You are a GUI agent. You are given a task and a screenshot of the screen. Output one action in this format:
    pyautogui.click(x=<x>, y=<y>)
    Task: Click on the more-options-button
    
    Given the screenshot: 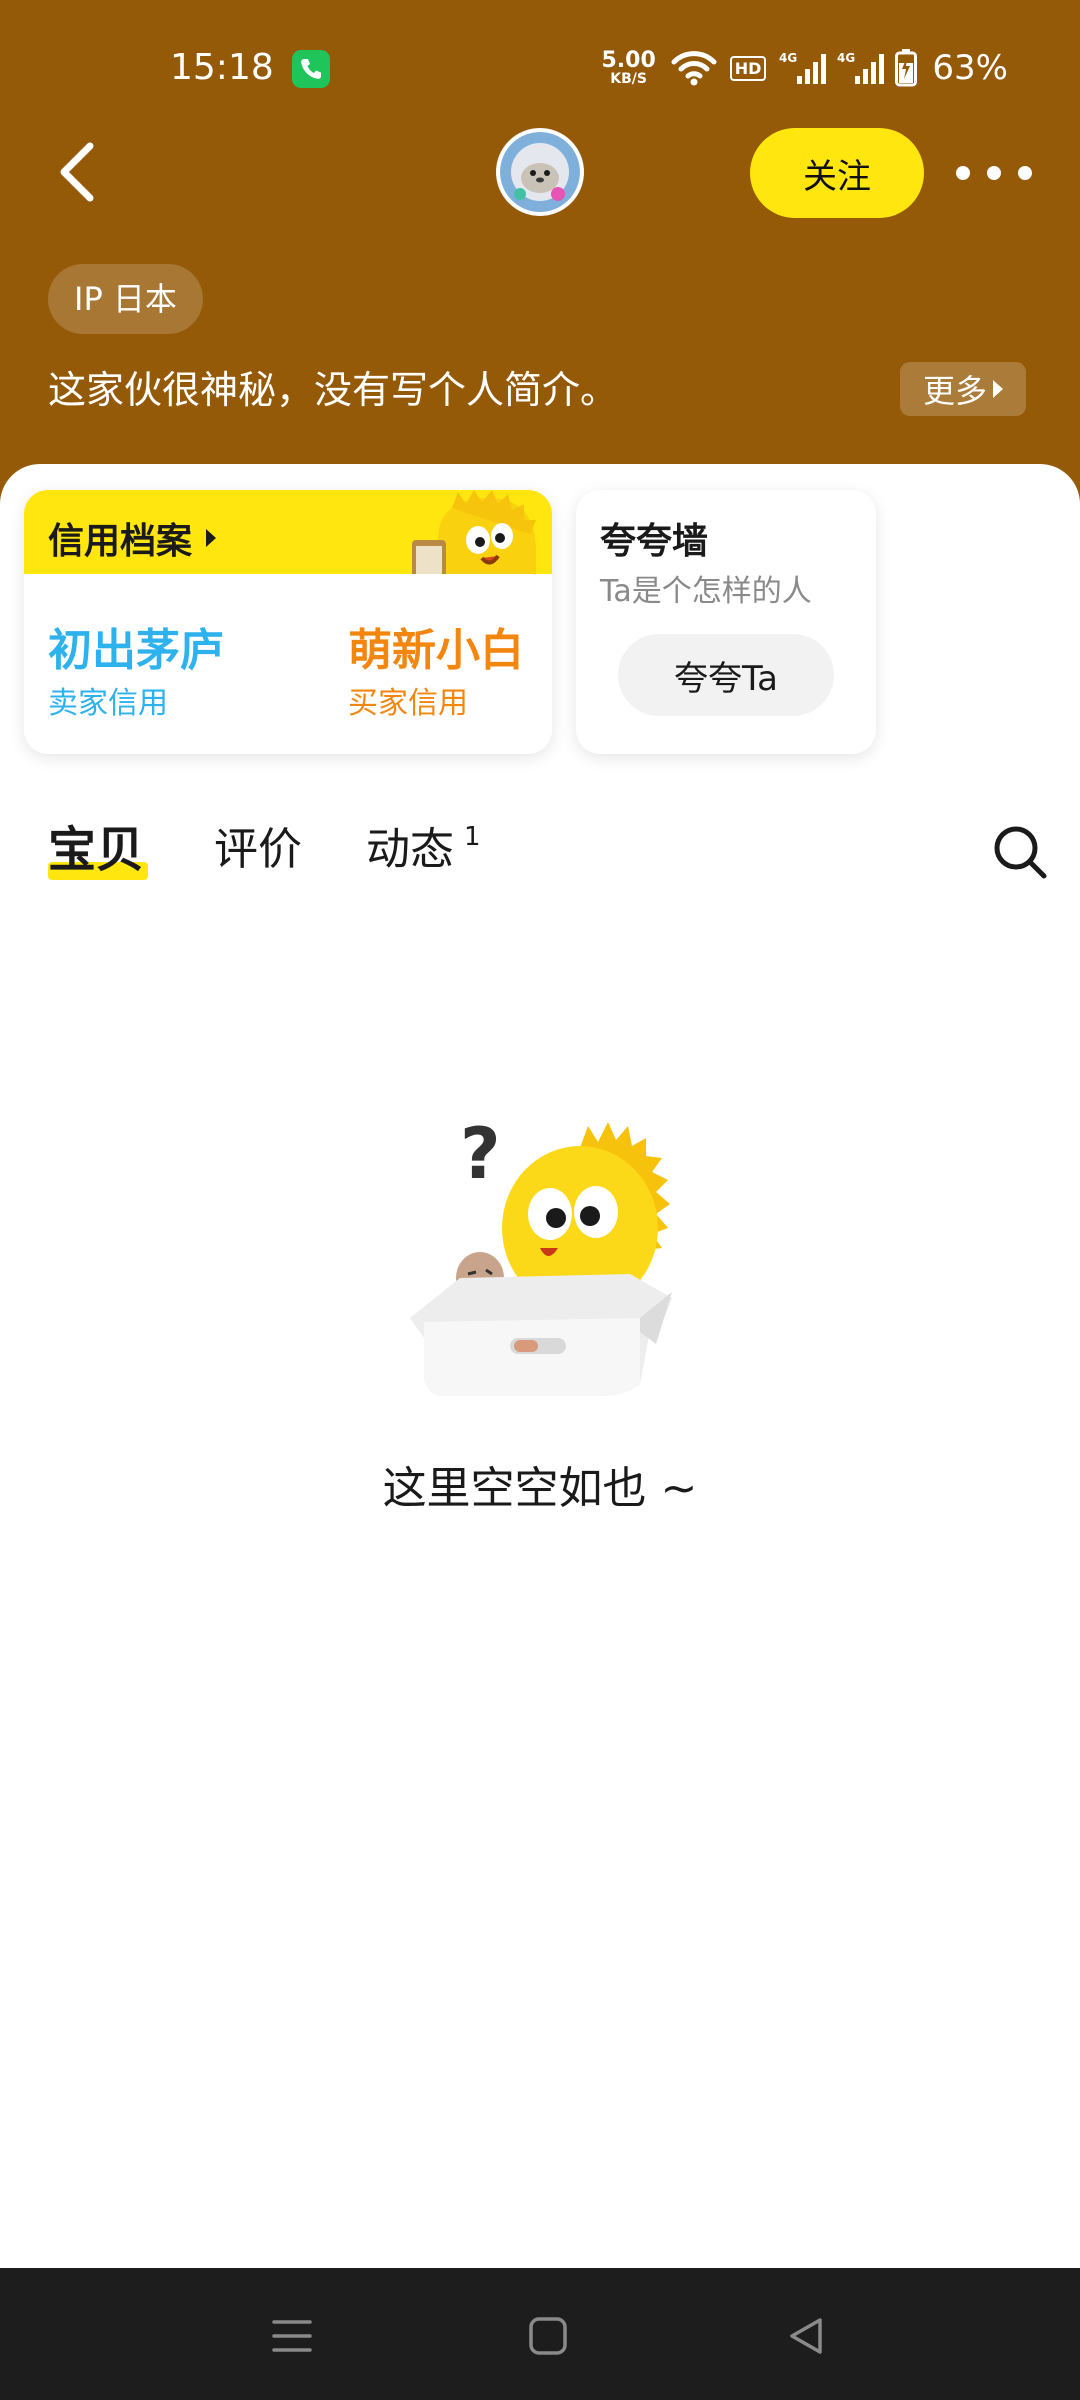 What is the action you would take?
    pyautogui.click(x=994, y=173)
    